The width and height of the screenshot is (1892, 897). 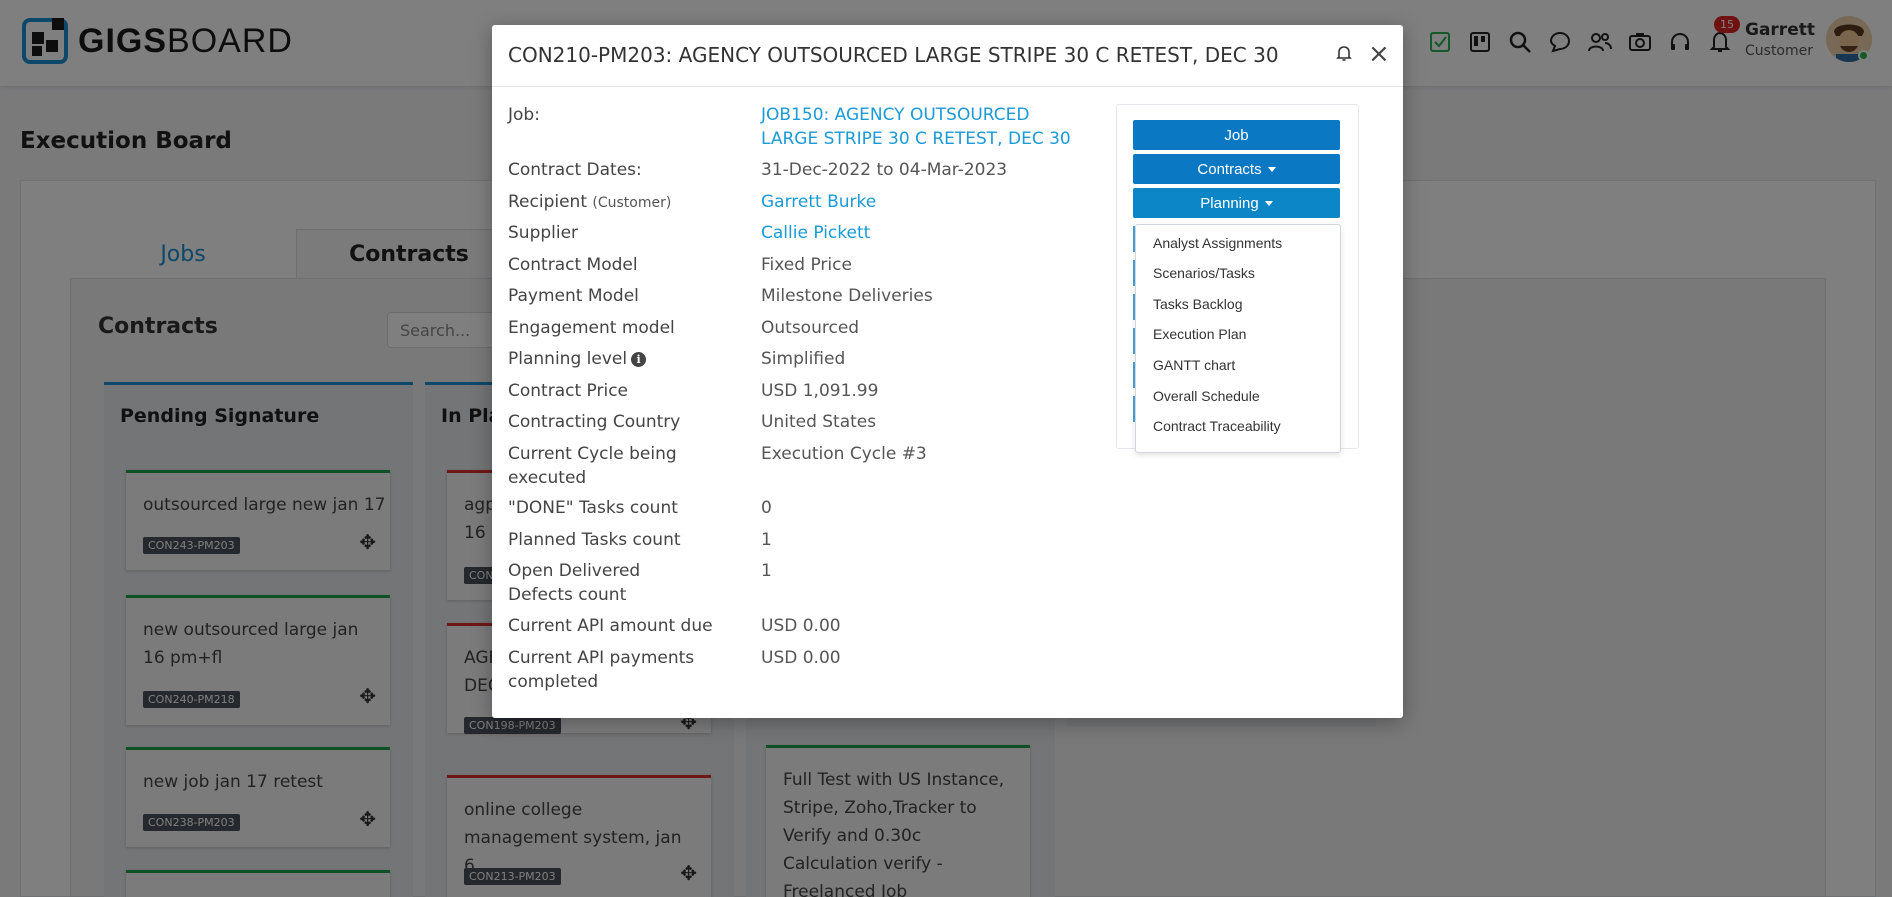 What do you see at coordinates (1204, 273) in the screenshot?
I see `menu-item-scenarios-tasks: Scenarios/Tasks` at bounding box center [1204, 273].